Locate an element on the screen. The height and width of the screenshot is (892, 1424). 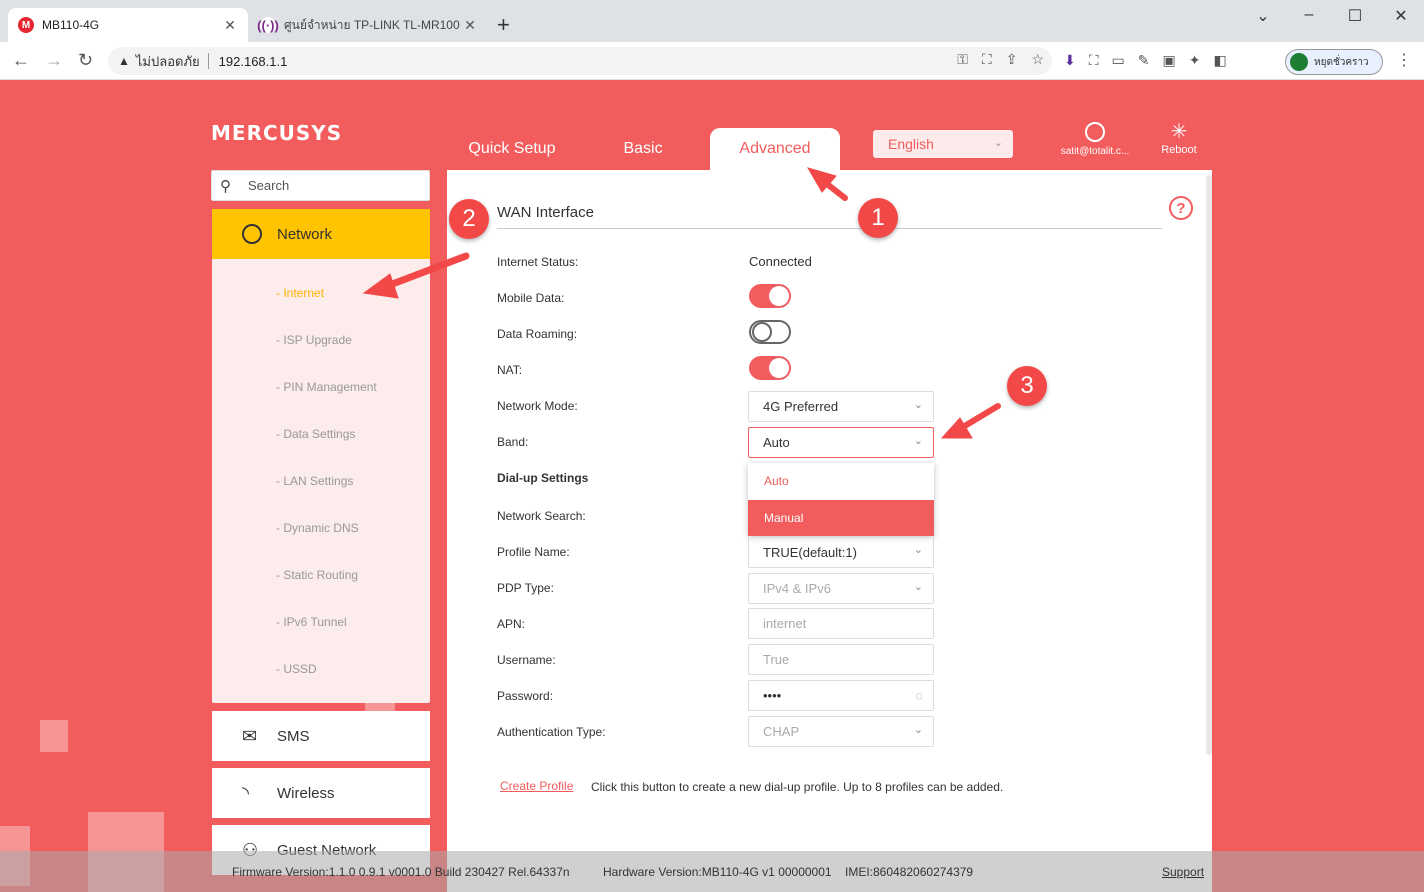
profile-name-value: TRUE(default:1) is located at coordinates (810, 552).